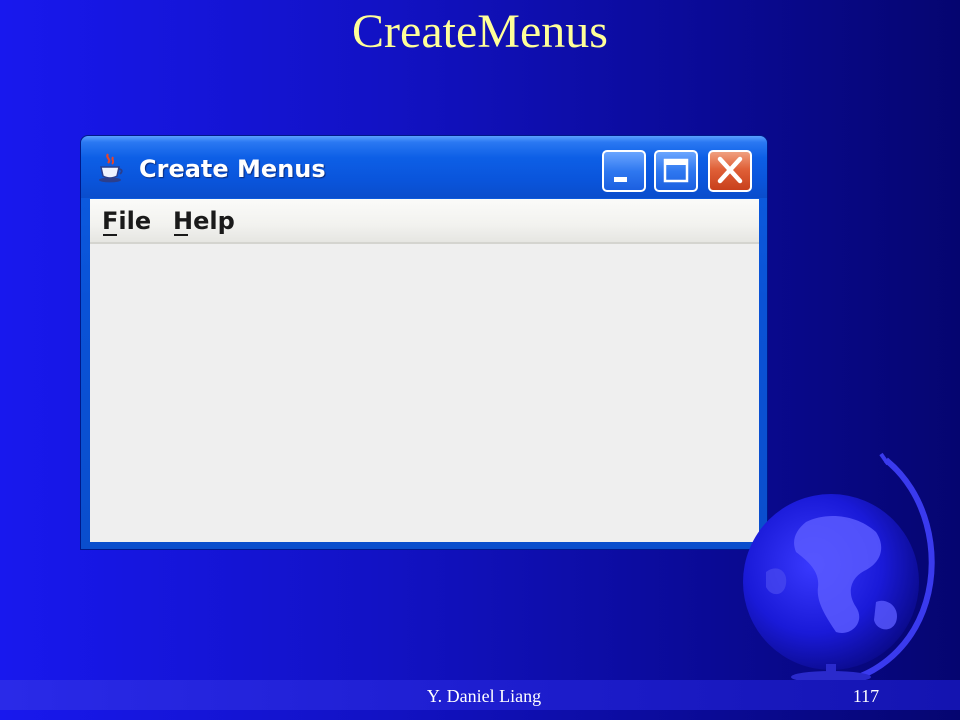 This screenshot has width=960, height=720. I want to click on slide-title: CreateMenus, so click(480, 31).